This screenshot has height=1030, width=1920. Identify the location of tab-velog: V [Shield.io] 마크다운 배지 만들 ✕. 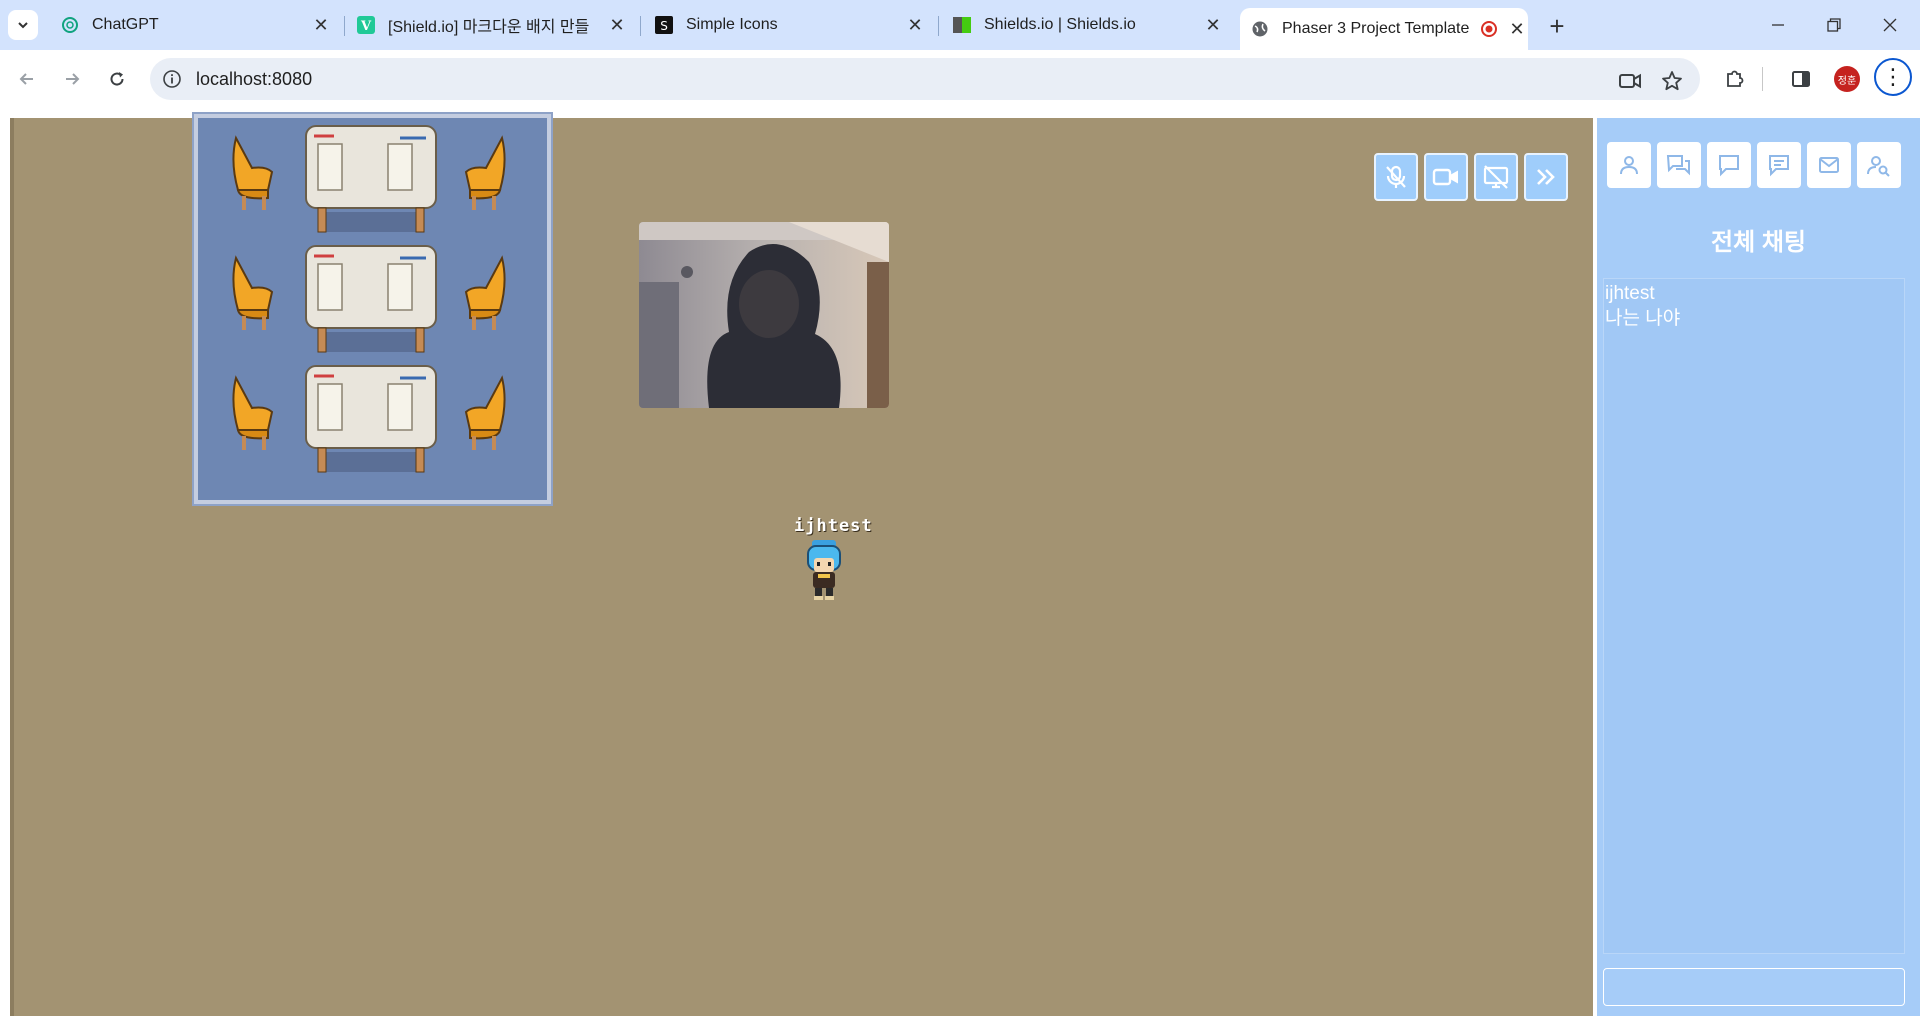
(492, 25).